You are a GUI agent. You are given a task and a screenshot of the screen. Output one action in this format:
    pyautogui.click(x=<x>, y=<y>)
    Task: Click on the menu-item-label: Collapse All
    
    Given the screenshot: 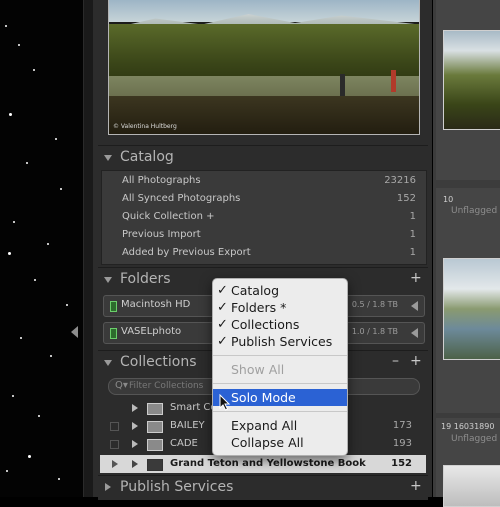 What is the action you would take?
    pyautogui.click(x=267, y=442)
    